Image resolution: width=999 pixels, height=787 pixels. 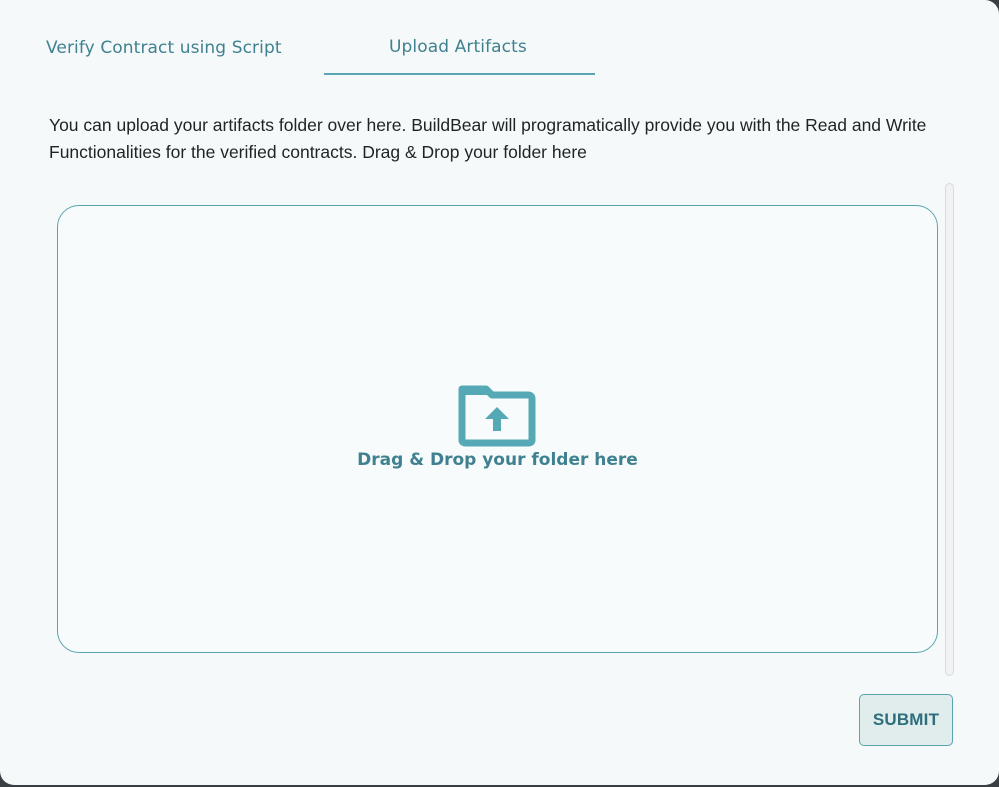 I want to click on dropzone-label: Drag & Drop your folder here, so click(x=497, y=460).